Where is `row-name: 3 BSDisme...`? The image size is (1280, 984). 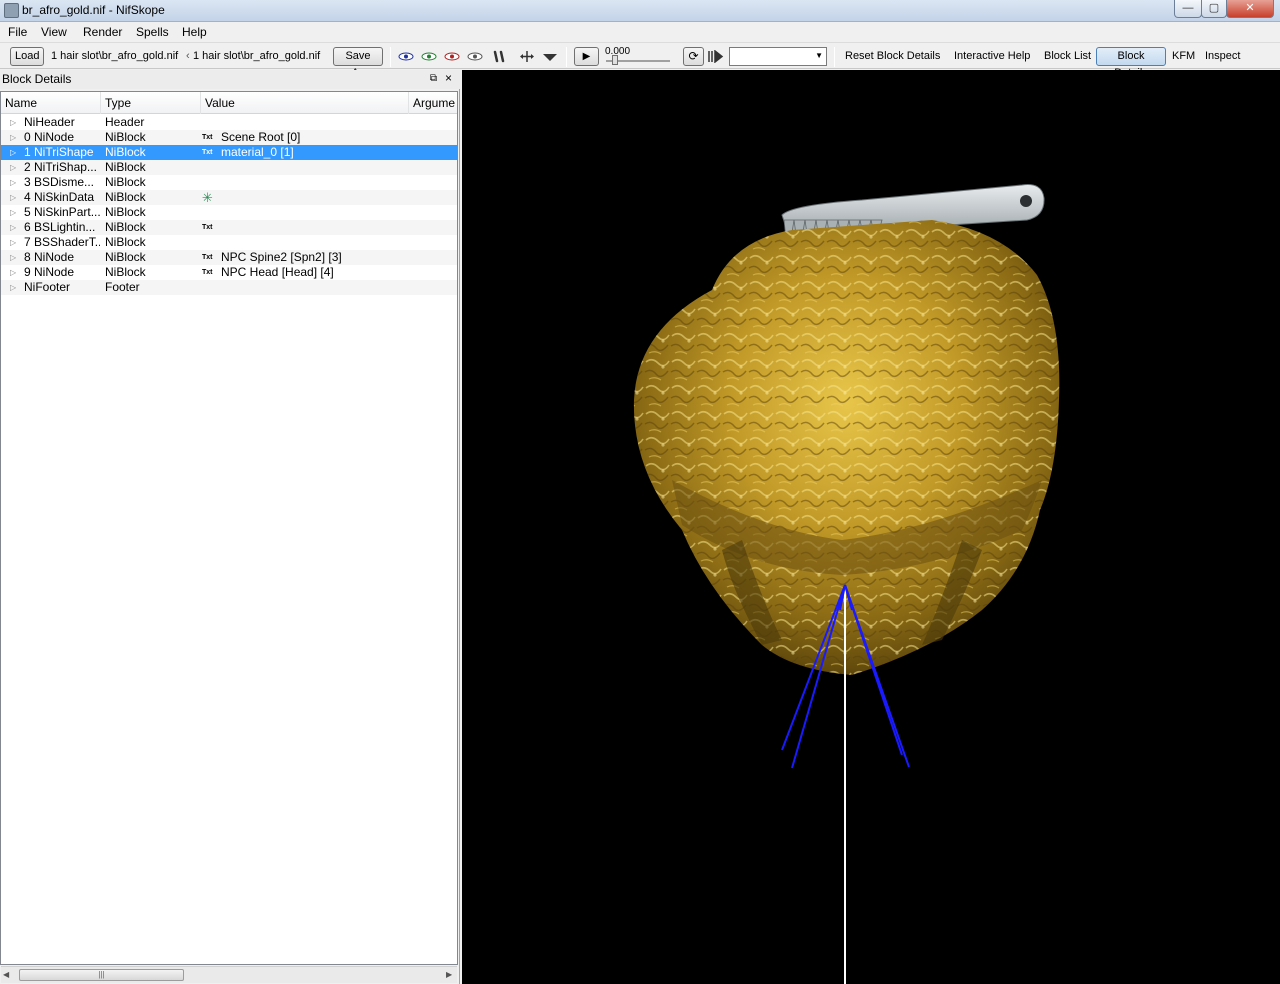 row-name: 3 BSDisme... is located at coordinates (59, 182).